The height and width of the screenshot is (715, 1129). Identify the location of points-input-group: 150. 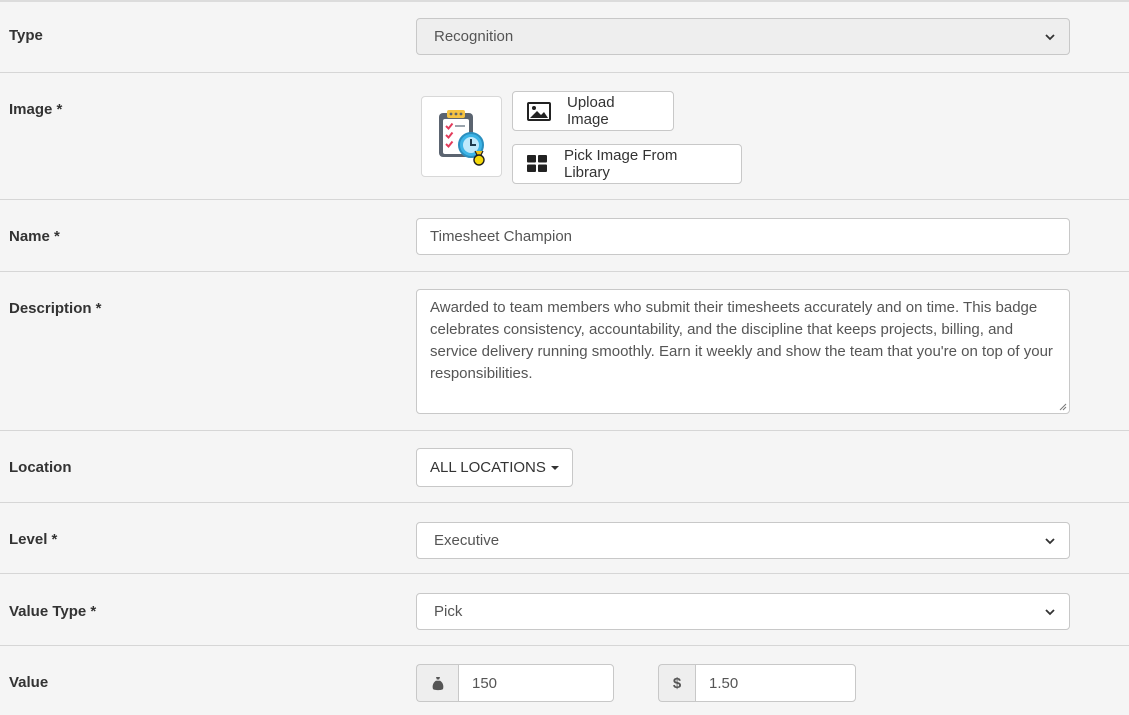
(515, 683).